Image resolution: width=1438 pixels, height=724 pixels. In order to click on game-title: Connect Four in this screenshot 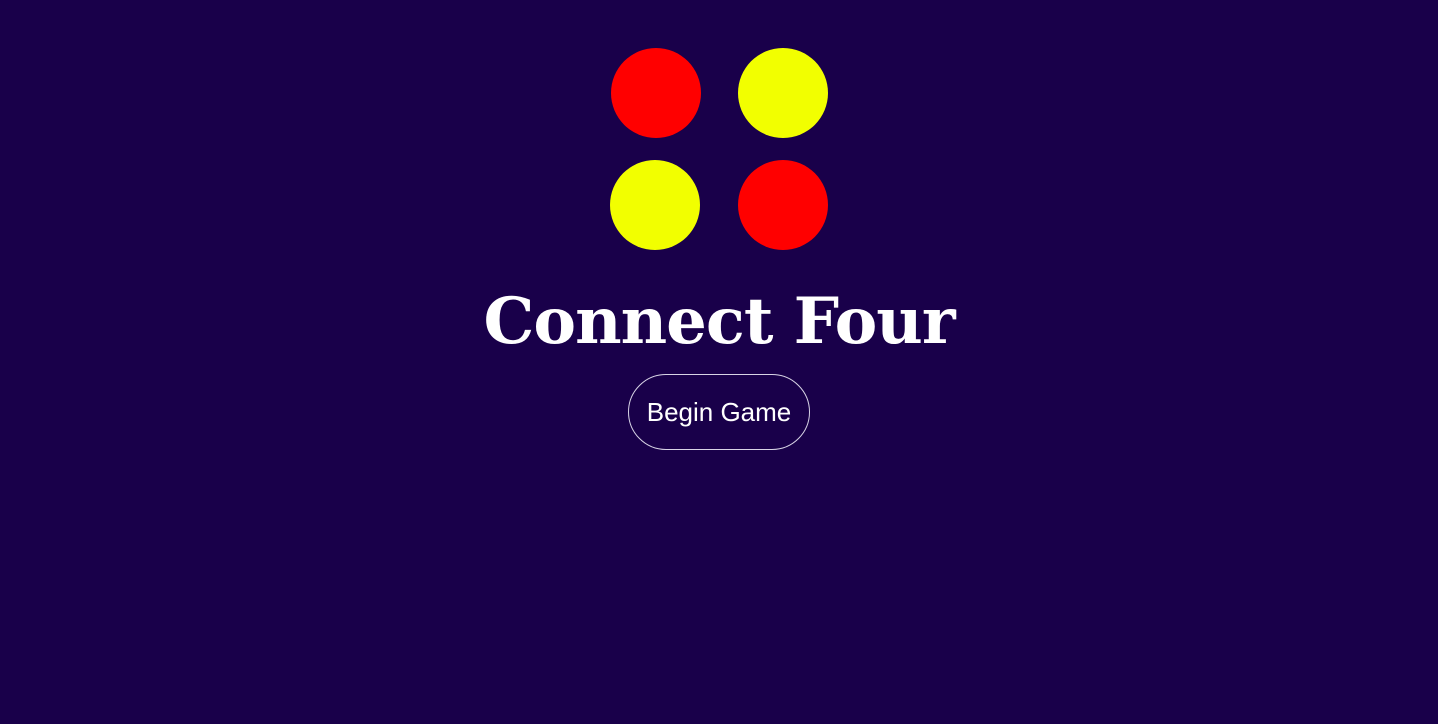, I will do `click(719, 321)`.